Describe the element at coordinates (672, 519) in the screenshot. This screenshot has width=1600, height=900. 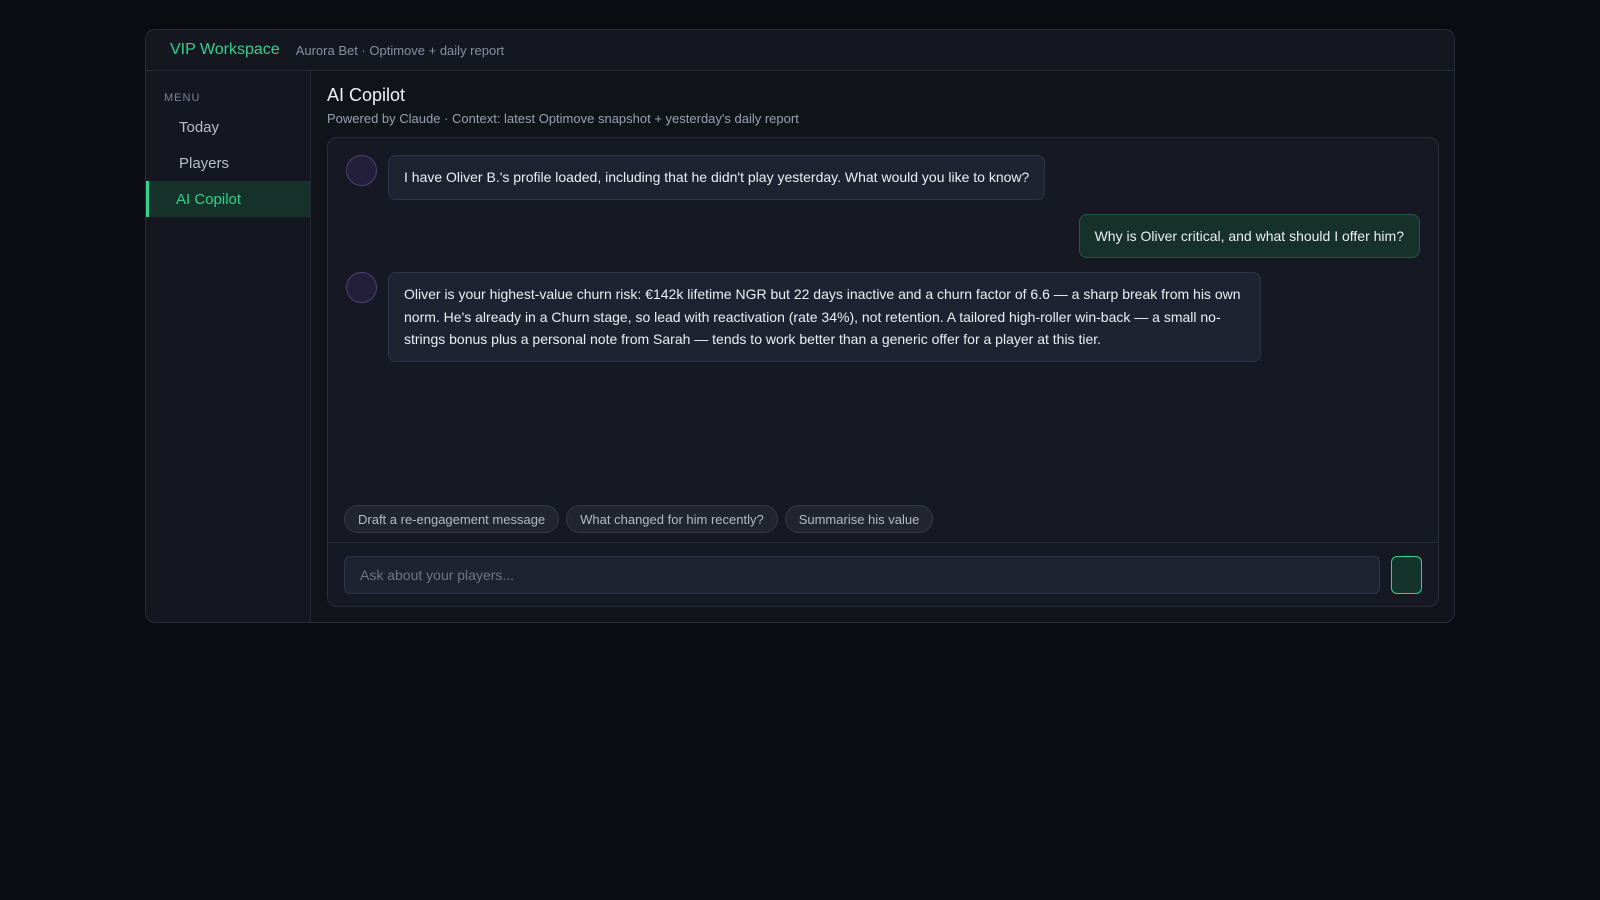
I see `suggestion-chip-what-changed: What changed for him recently?` at that location.